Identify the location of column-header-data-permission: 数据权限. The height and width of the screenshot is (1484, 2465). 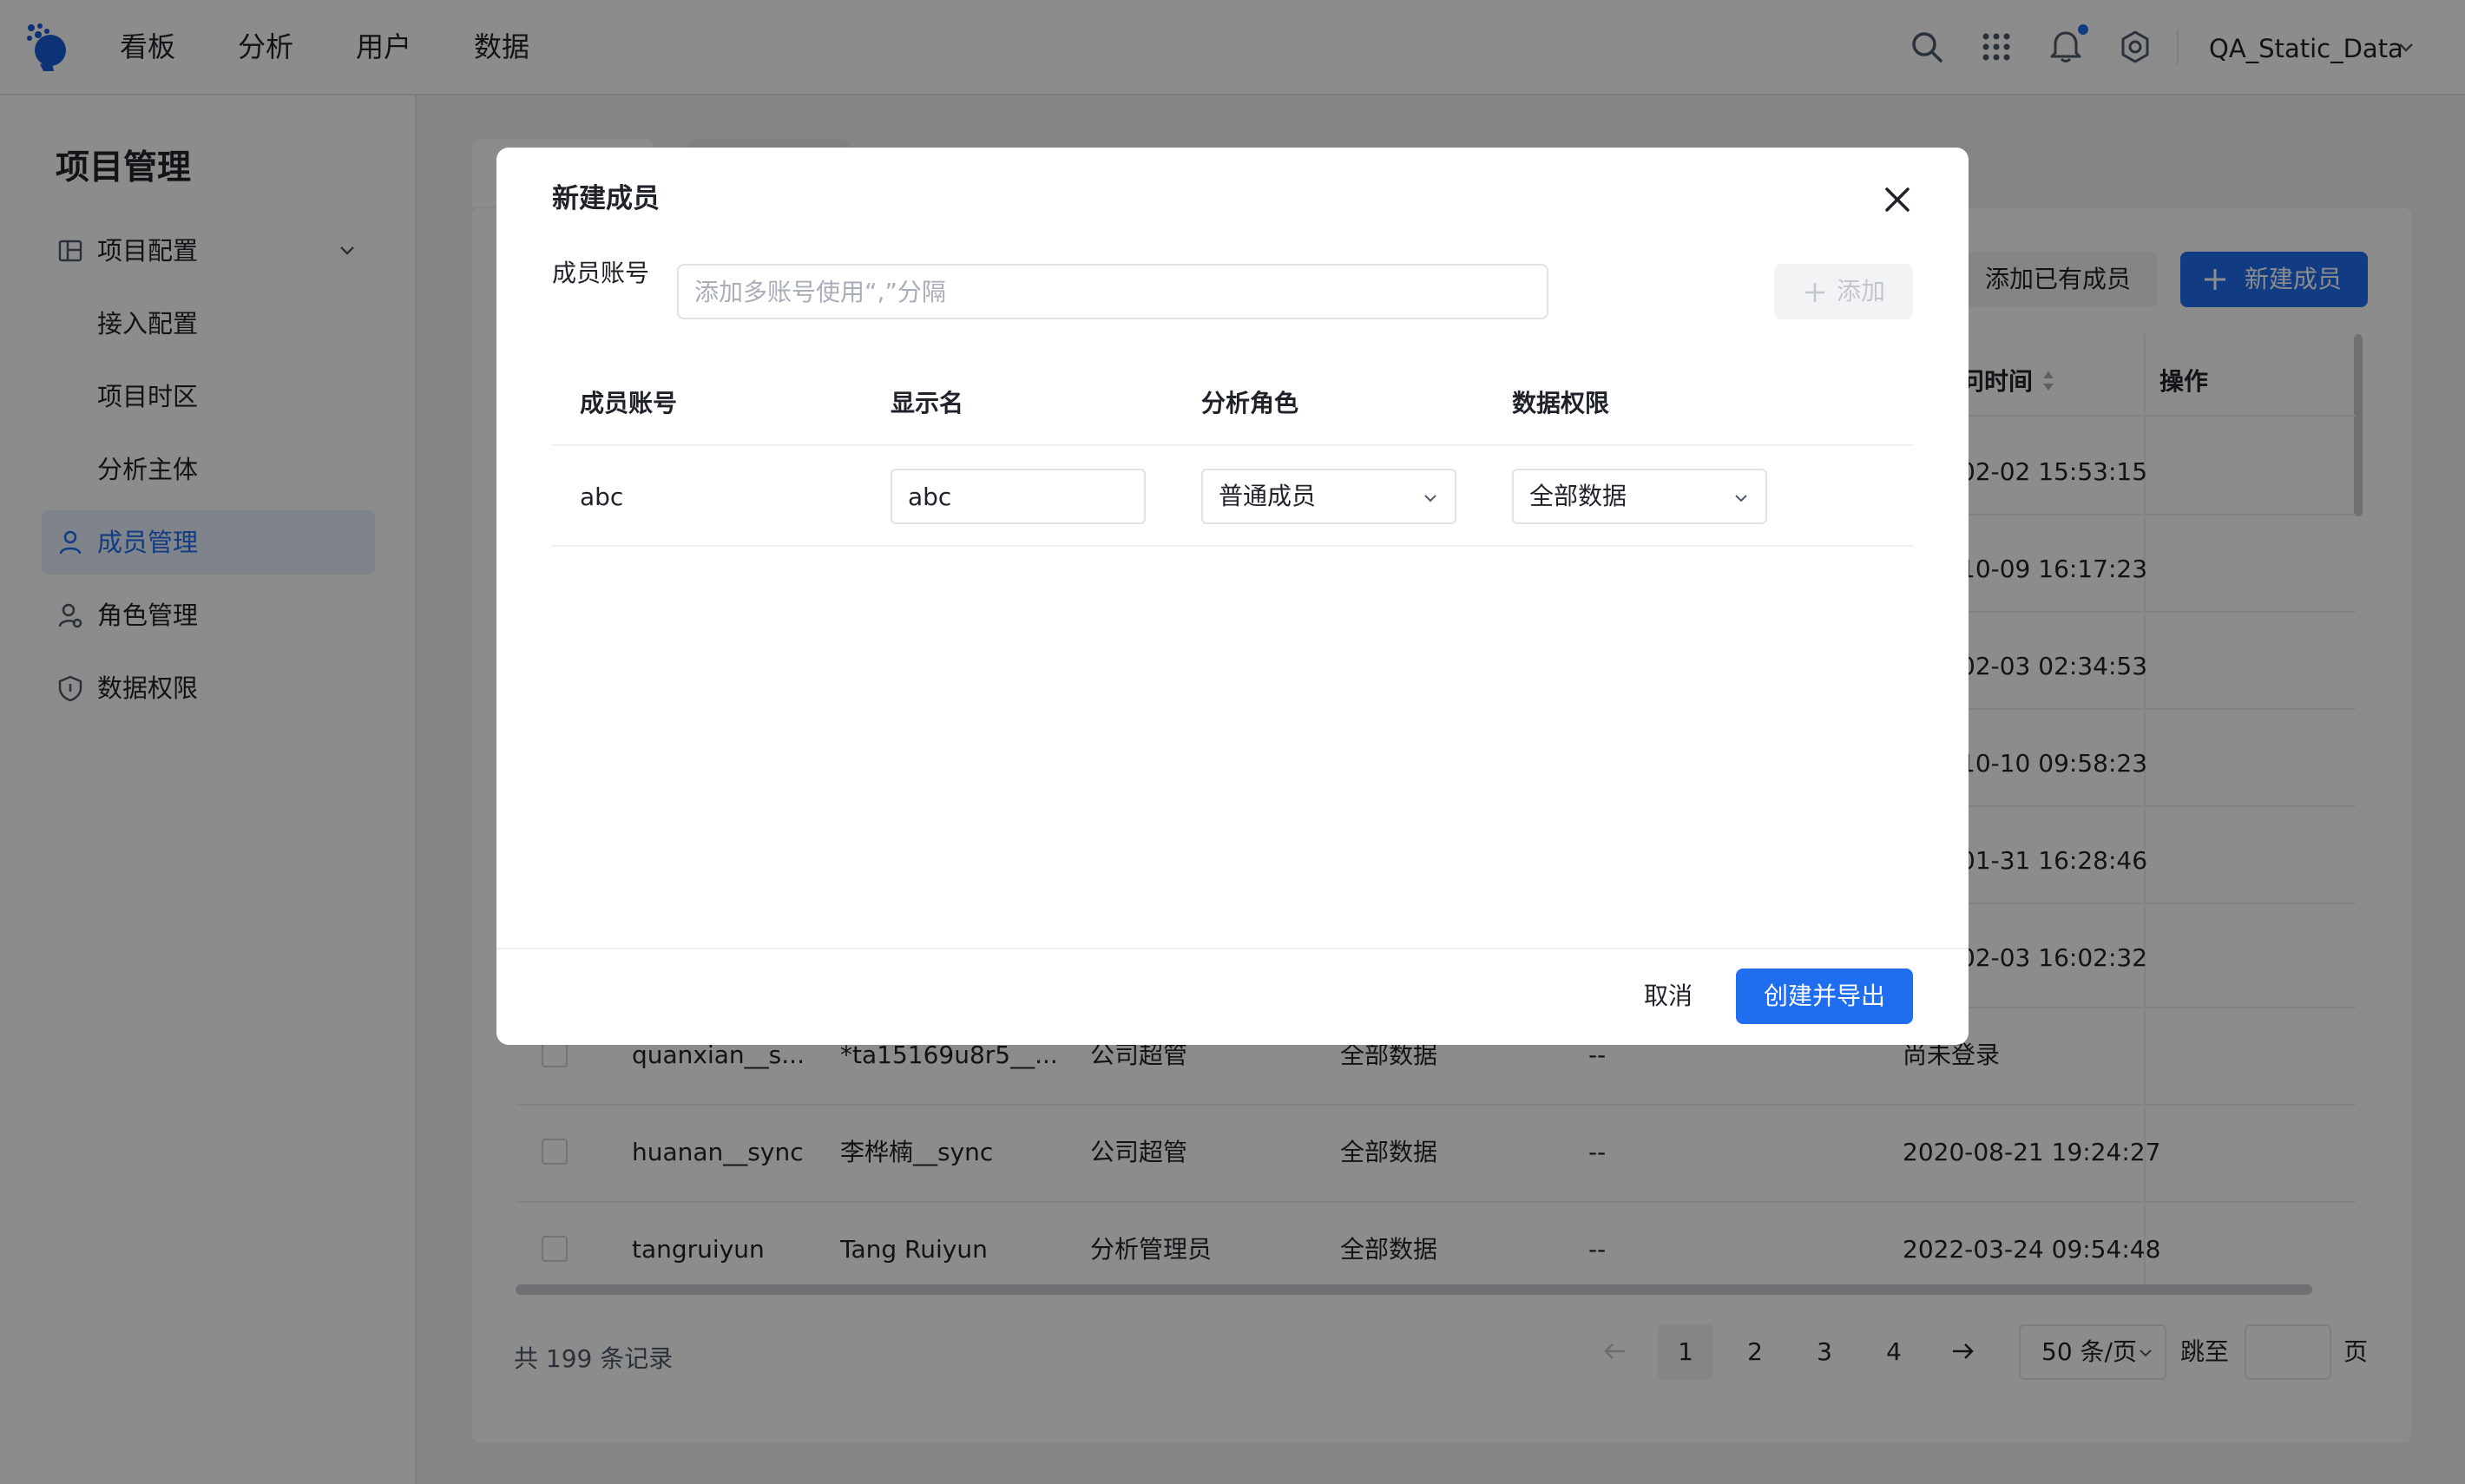
(1561, 403).